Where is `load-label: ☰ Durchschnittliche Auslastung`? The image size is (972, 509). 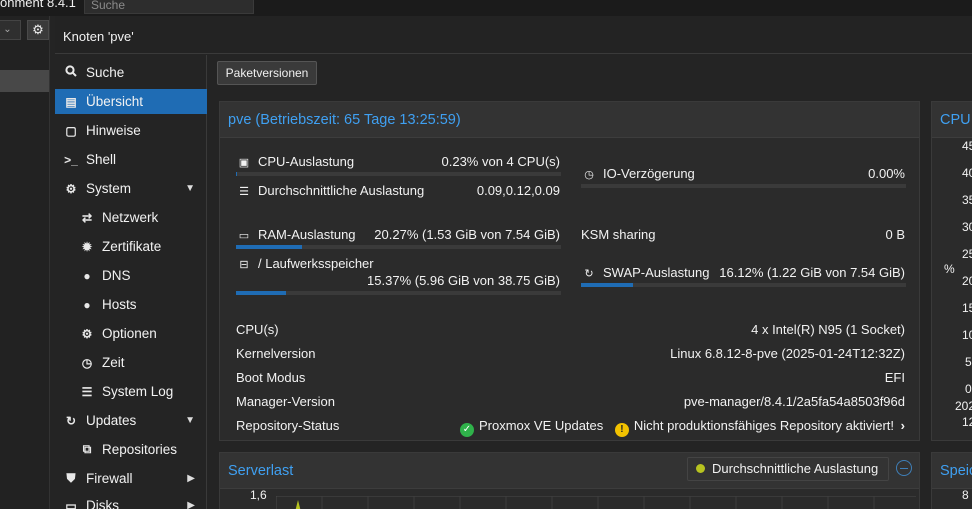 load-label: ☰ Durchschnittliche Auslastung is located at coordinates (330, 190).